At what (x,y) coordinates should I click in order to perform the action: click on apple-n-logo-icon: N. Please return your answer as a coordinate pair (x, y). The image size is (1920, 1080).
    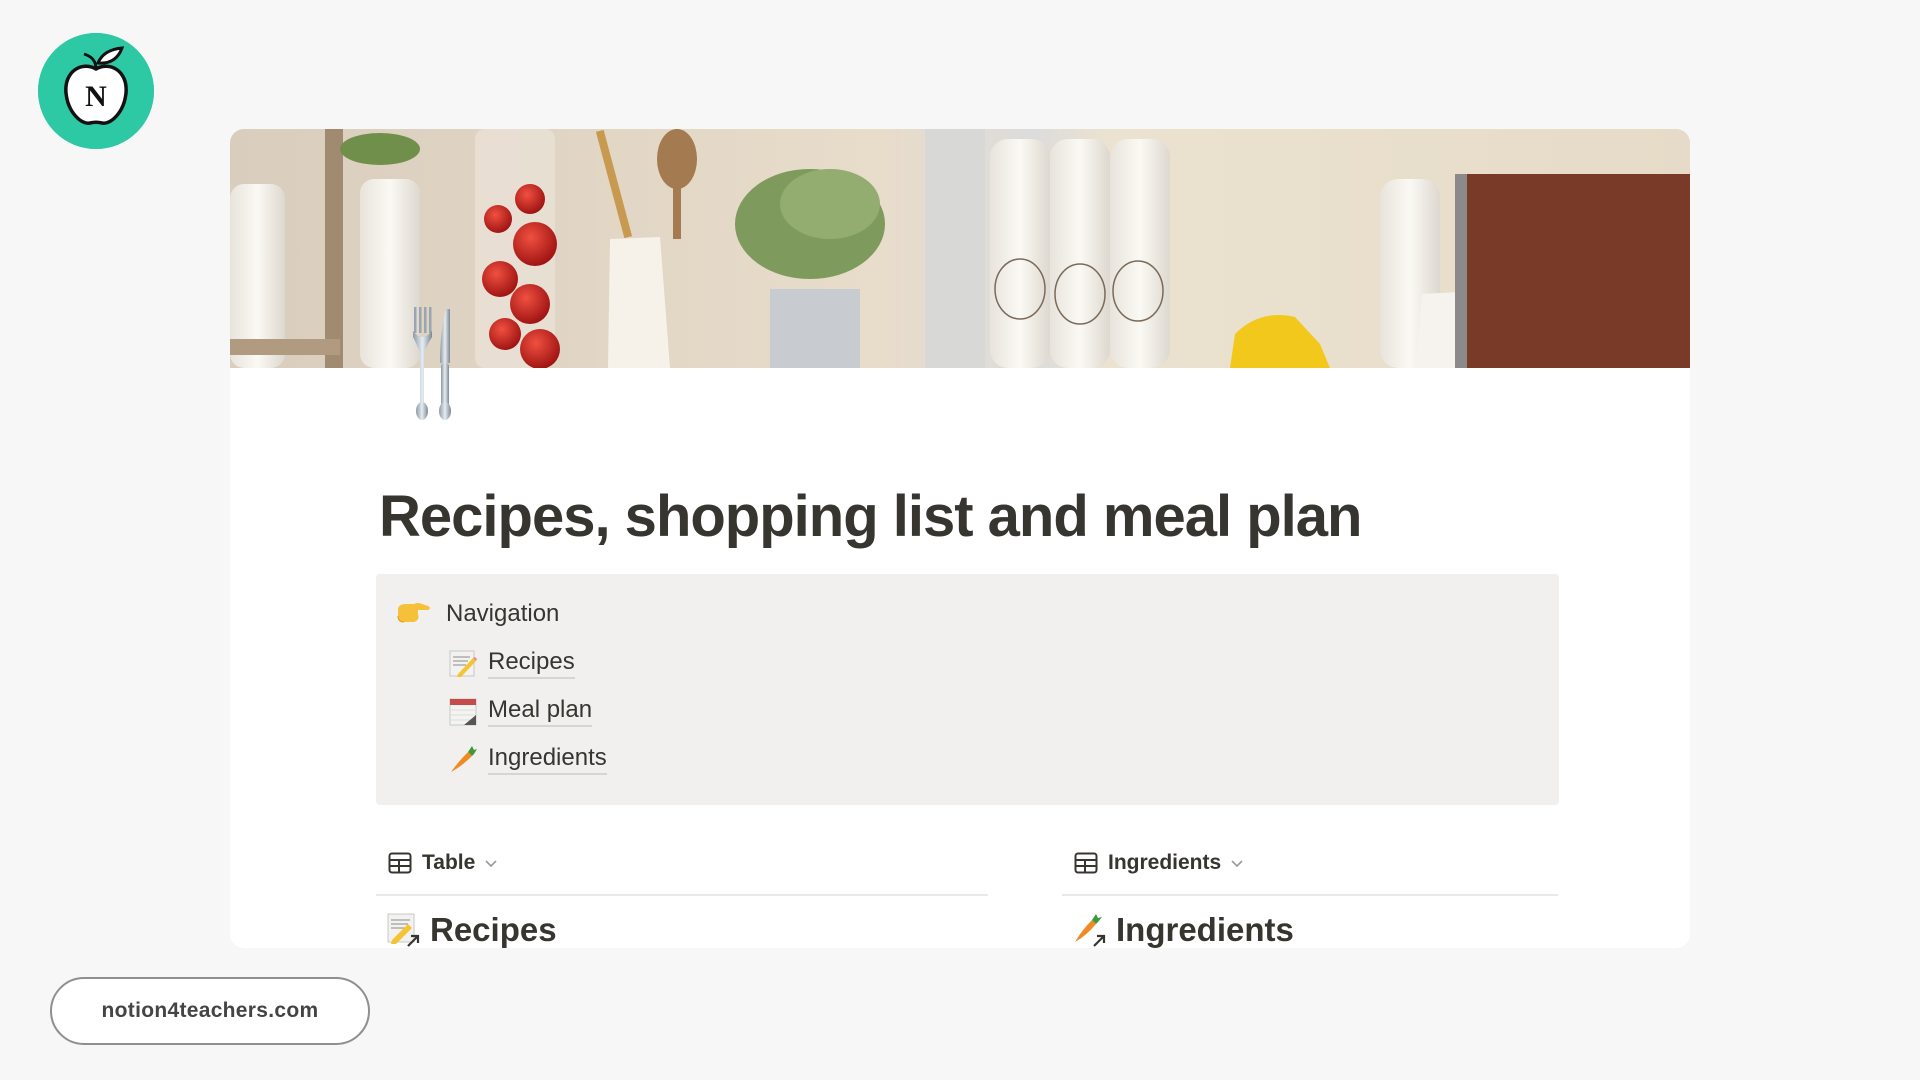
    Looking at the image, I should click on (96, 91).